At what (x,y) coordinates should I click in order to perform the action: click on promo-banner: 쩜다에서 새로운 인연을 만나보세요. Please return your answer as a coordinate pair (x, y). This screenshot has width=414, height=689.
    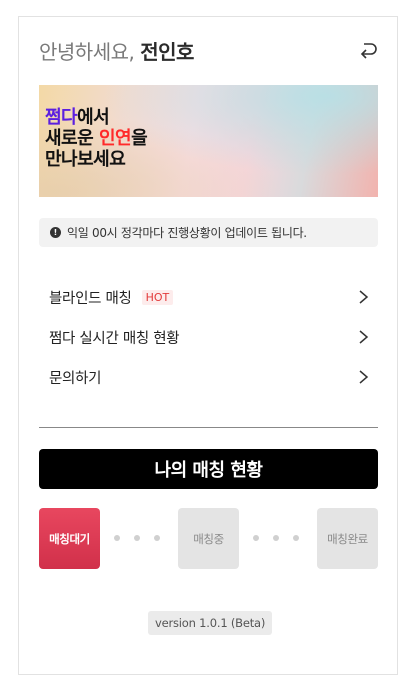
    Looking at the image, I should click on (208, 141).